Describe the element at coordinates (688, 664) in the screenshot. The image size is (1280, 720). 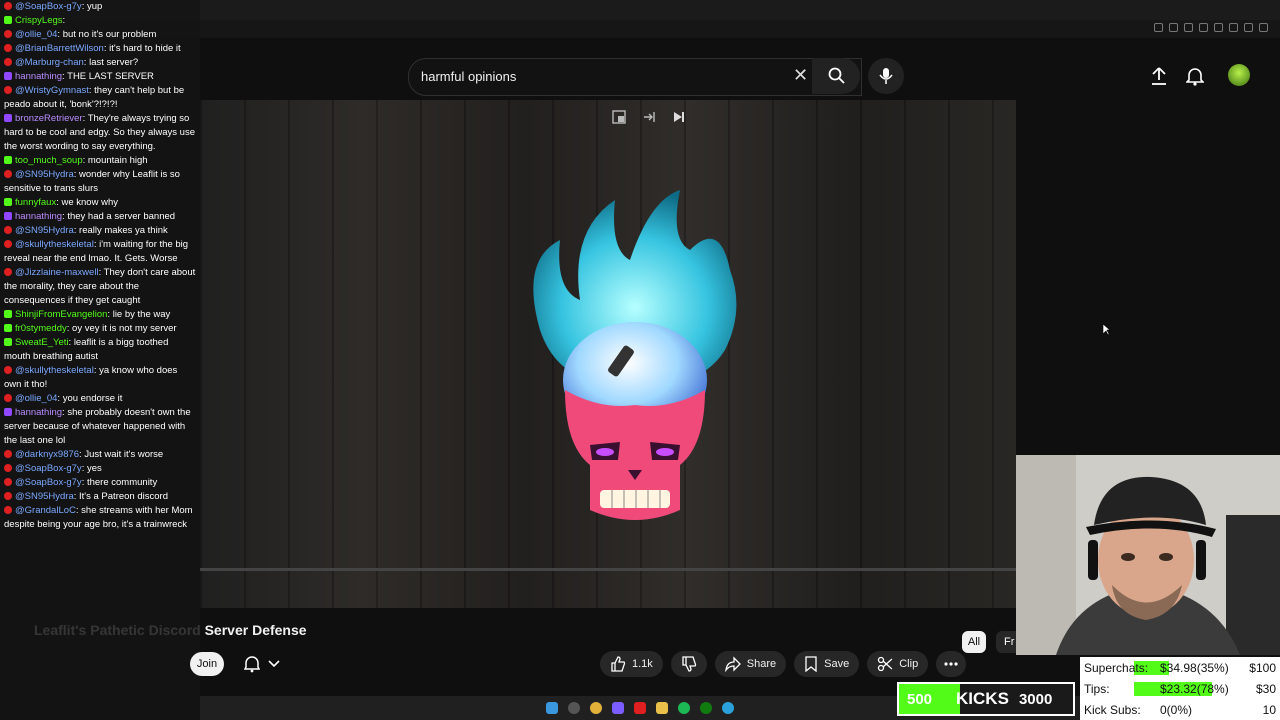
I see `dislike-button` at that location.